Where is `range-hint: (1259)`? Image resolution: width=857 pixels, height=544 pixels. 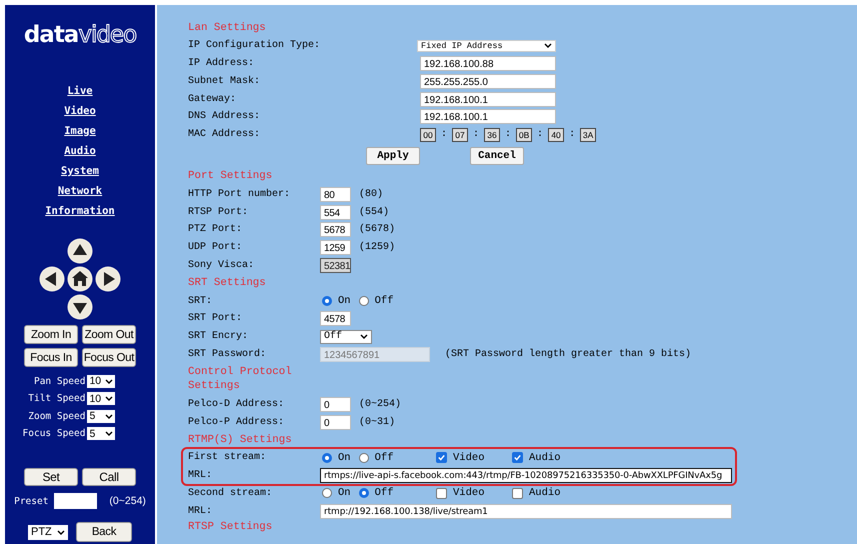 range-hint: (1259) is located at coordinates (377, 248).